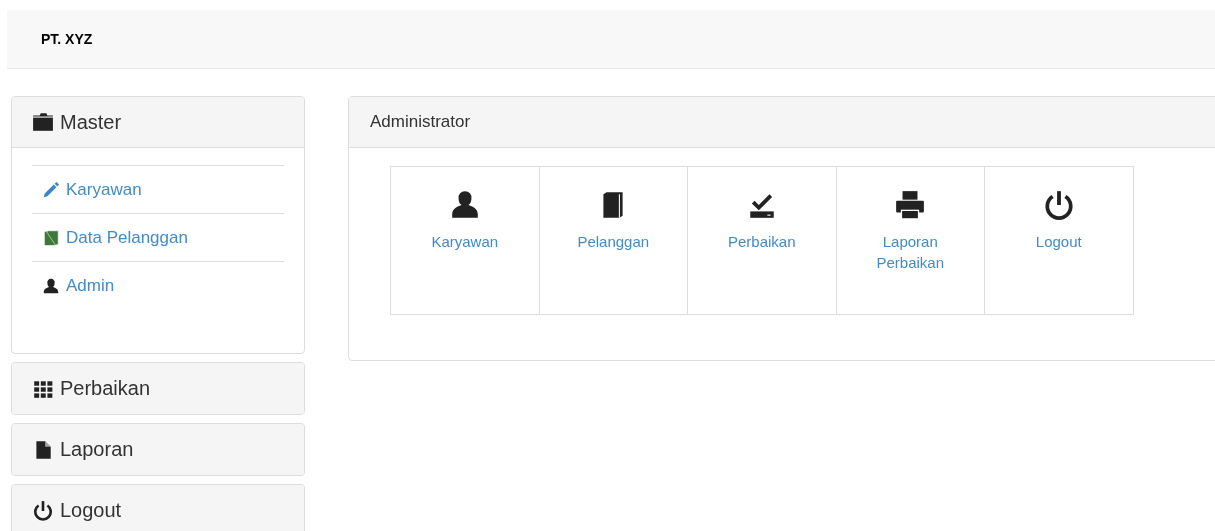 This screenshot has height=531, width=1215. I want to click on section-header: Perbaikan, so click(158, 388).